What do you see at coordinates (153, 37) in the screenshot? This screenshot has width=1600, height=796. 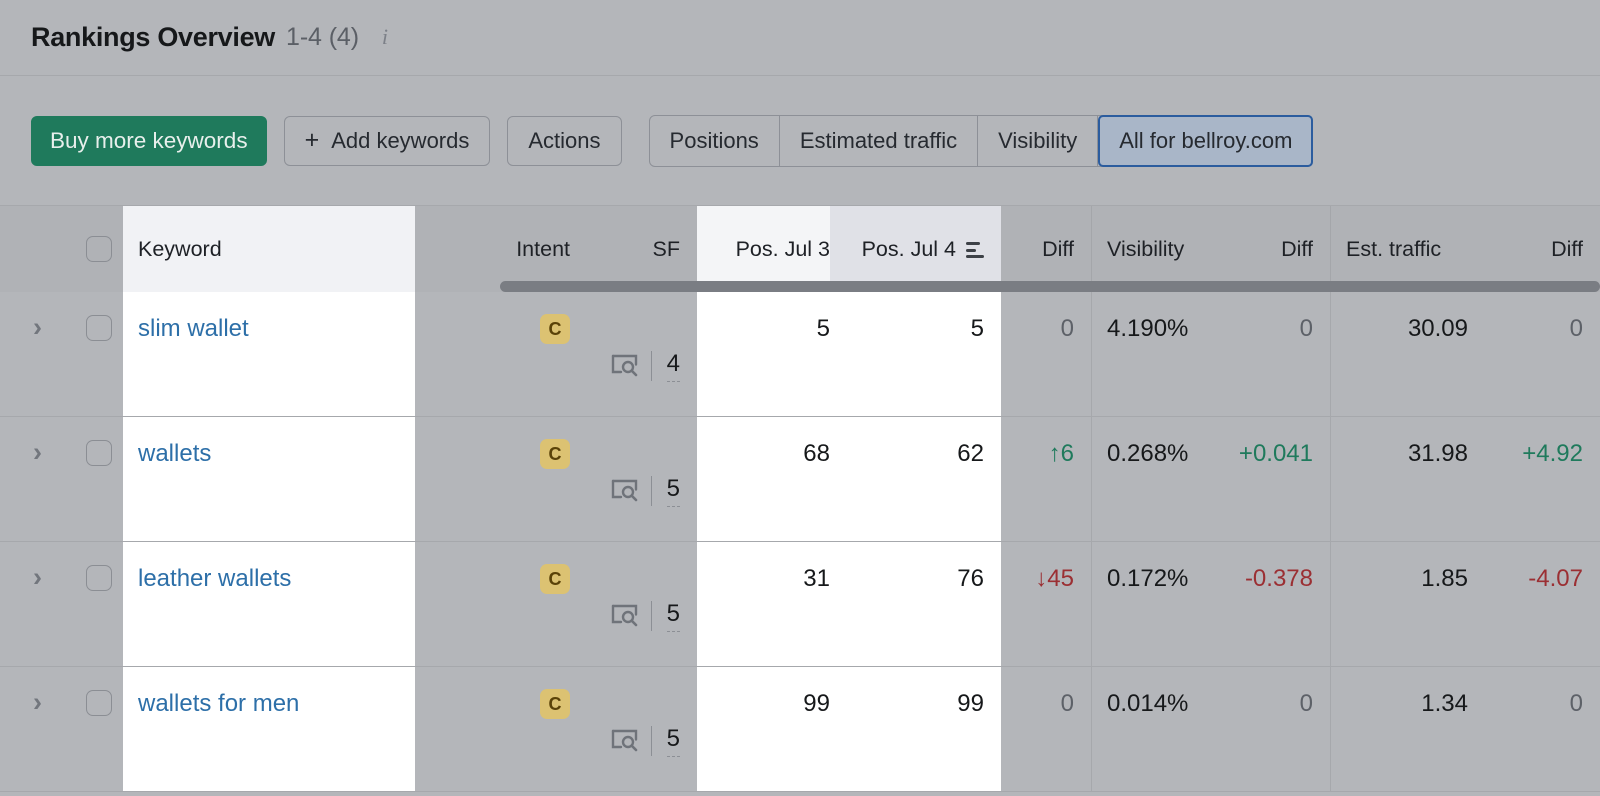 I see `page-title: Rankings Overview` at bounding box center [153, 37].